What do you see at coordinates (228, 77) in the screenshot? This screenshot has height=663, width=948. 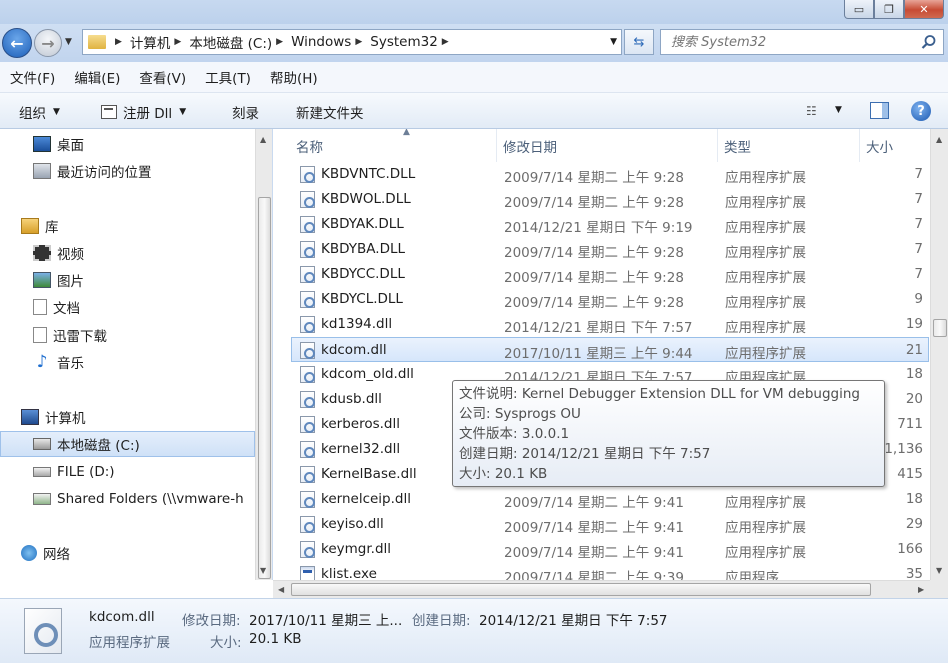 I see `menu-tools: 工具(T)` at bounding box center [228, 77].